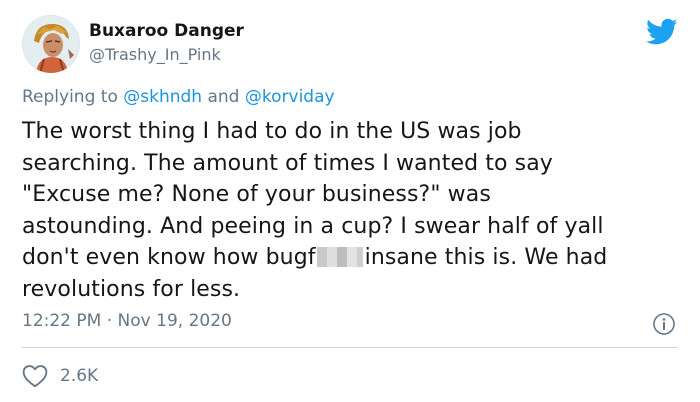  I want to click on tweet-timestamp: 12:22 PM · Nov 19, 2020, so click(127, 321).